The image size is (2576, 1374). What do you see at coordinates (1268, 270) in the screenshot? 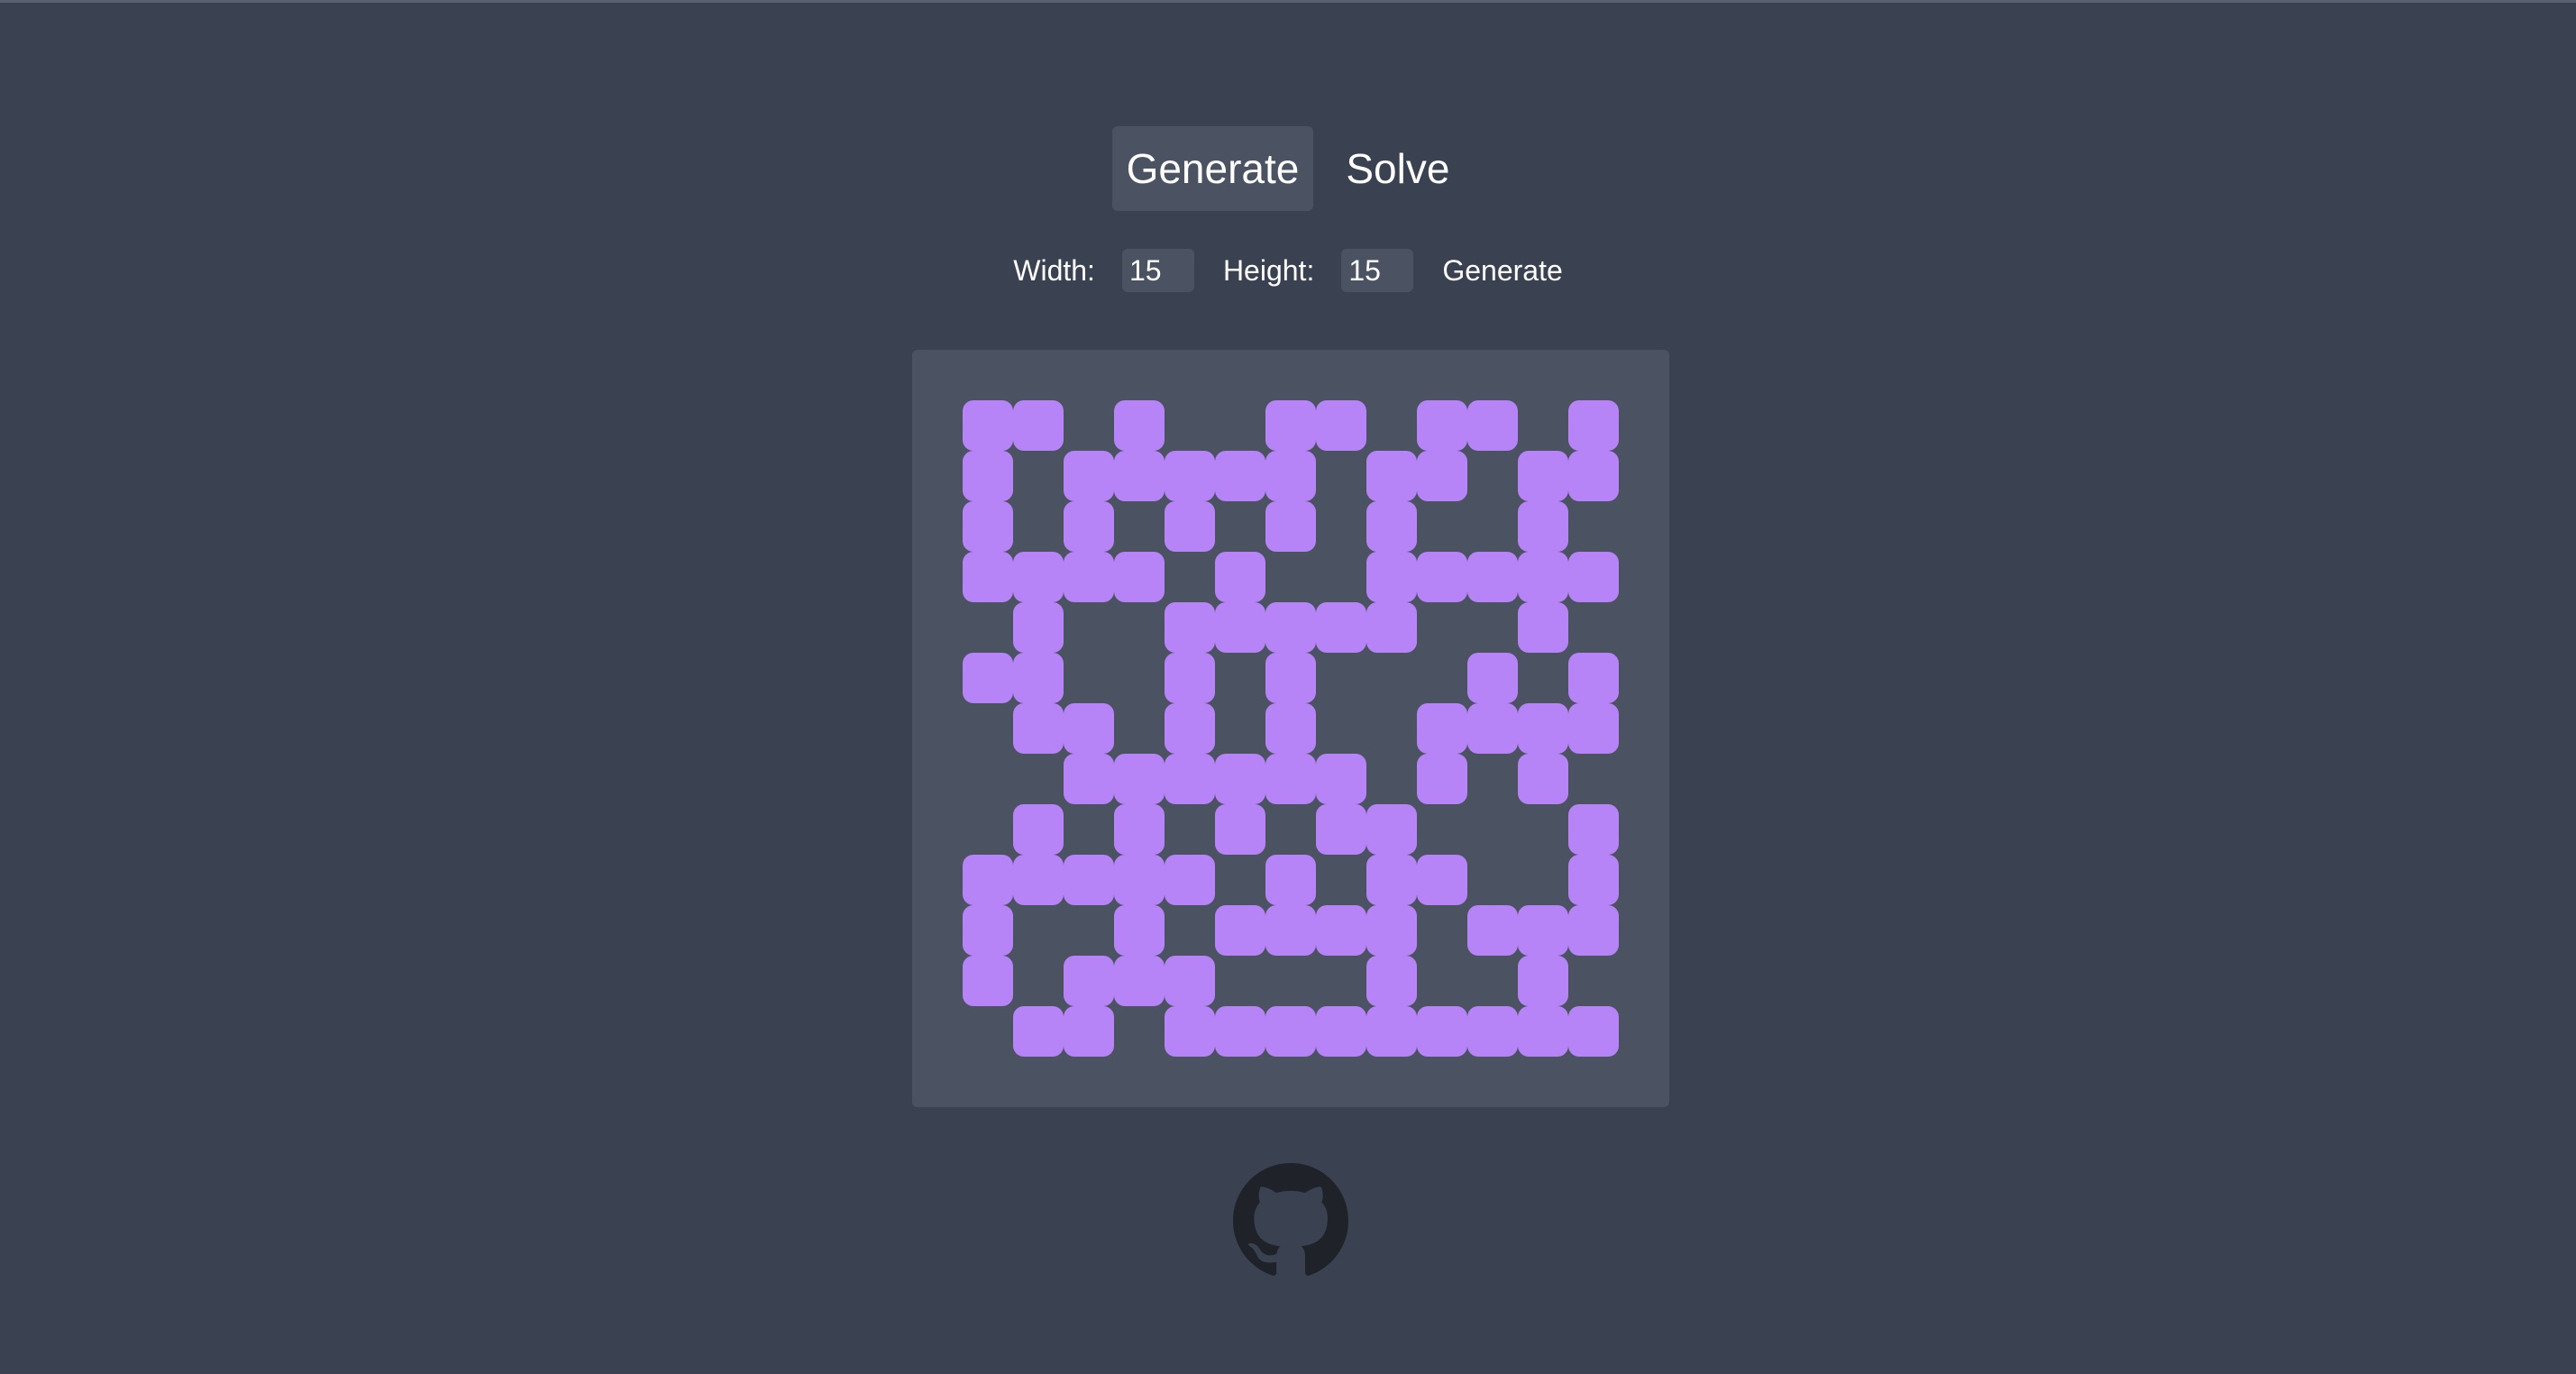
I see `height-label: Height:` at bounding box center [1268, 270].